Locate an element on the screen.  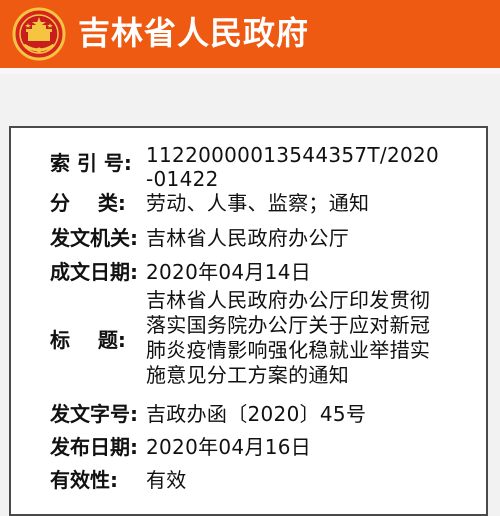
document-no-value: 吉政办函〔2020〕45号 is located at coordinates (256, 414).